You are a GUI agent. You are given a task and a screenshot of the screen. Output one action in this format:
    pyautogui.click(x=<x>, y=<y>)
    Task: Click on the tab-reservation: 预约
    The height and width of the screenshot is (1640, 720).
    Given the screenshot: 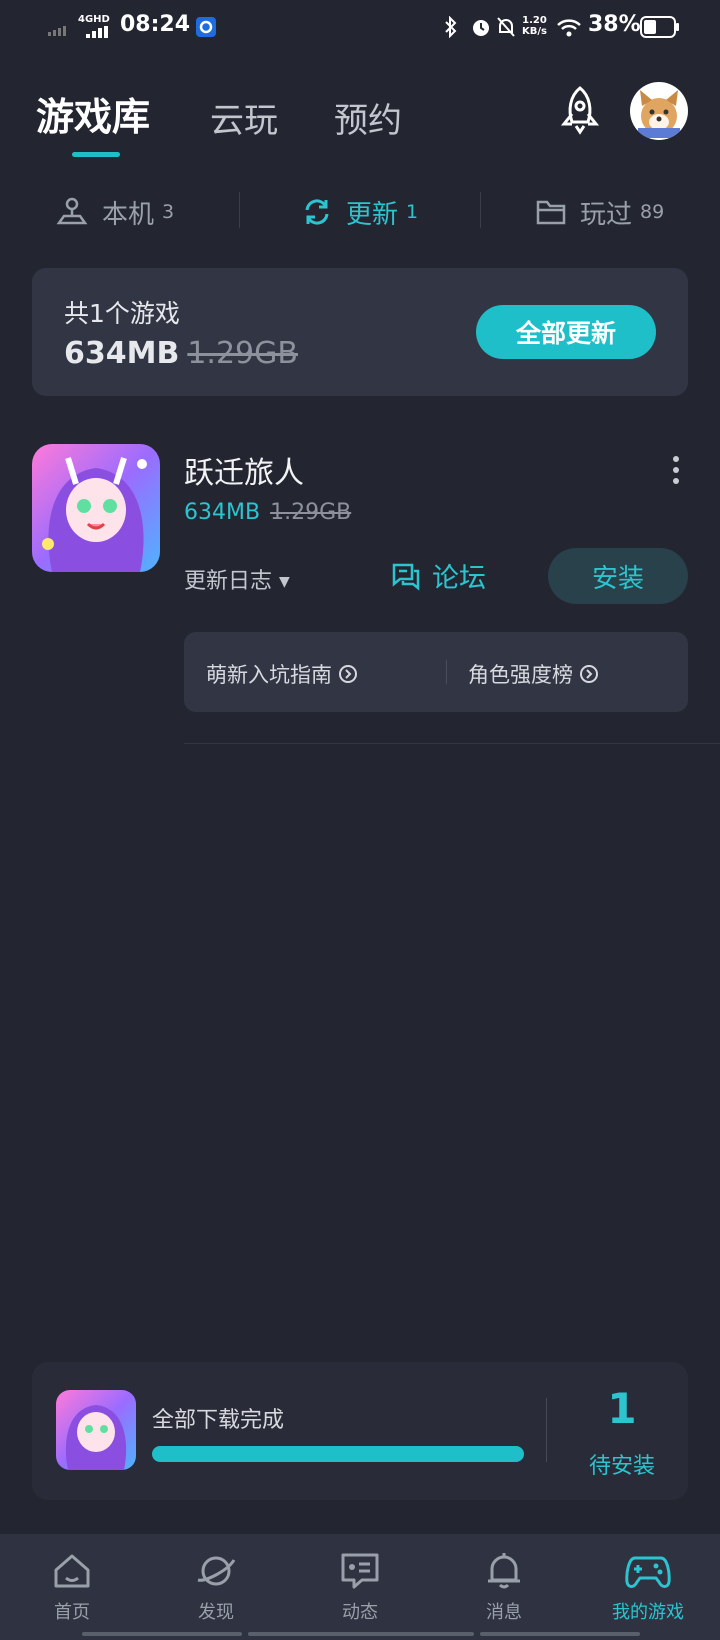 What is the action you would take?
    pyautogui.click(x=368, y=117)
    